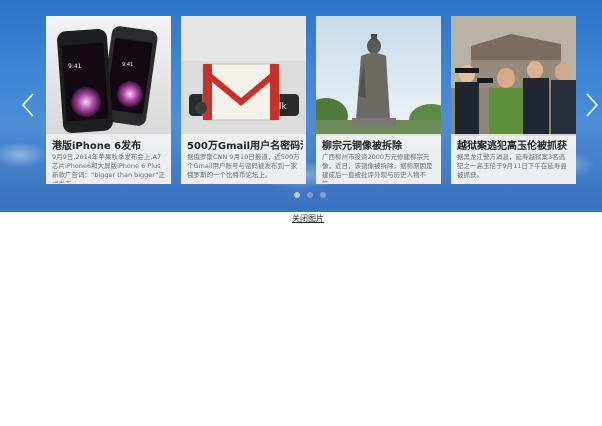  Describe the element at coordinates (314, 196) in the screenshot. I see `carousel-pagination` at that location.